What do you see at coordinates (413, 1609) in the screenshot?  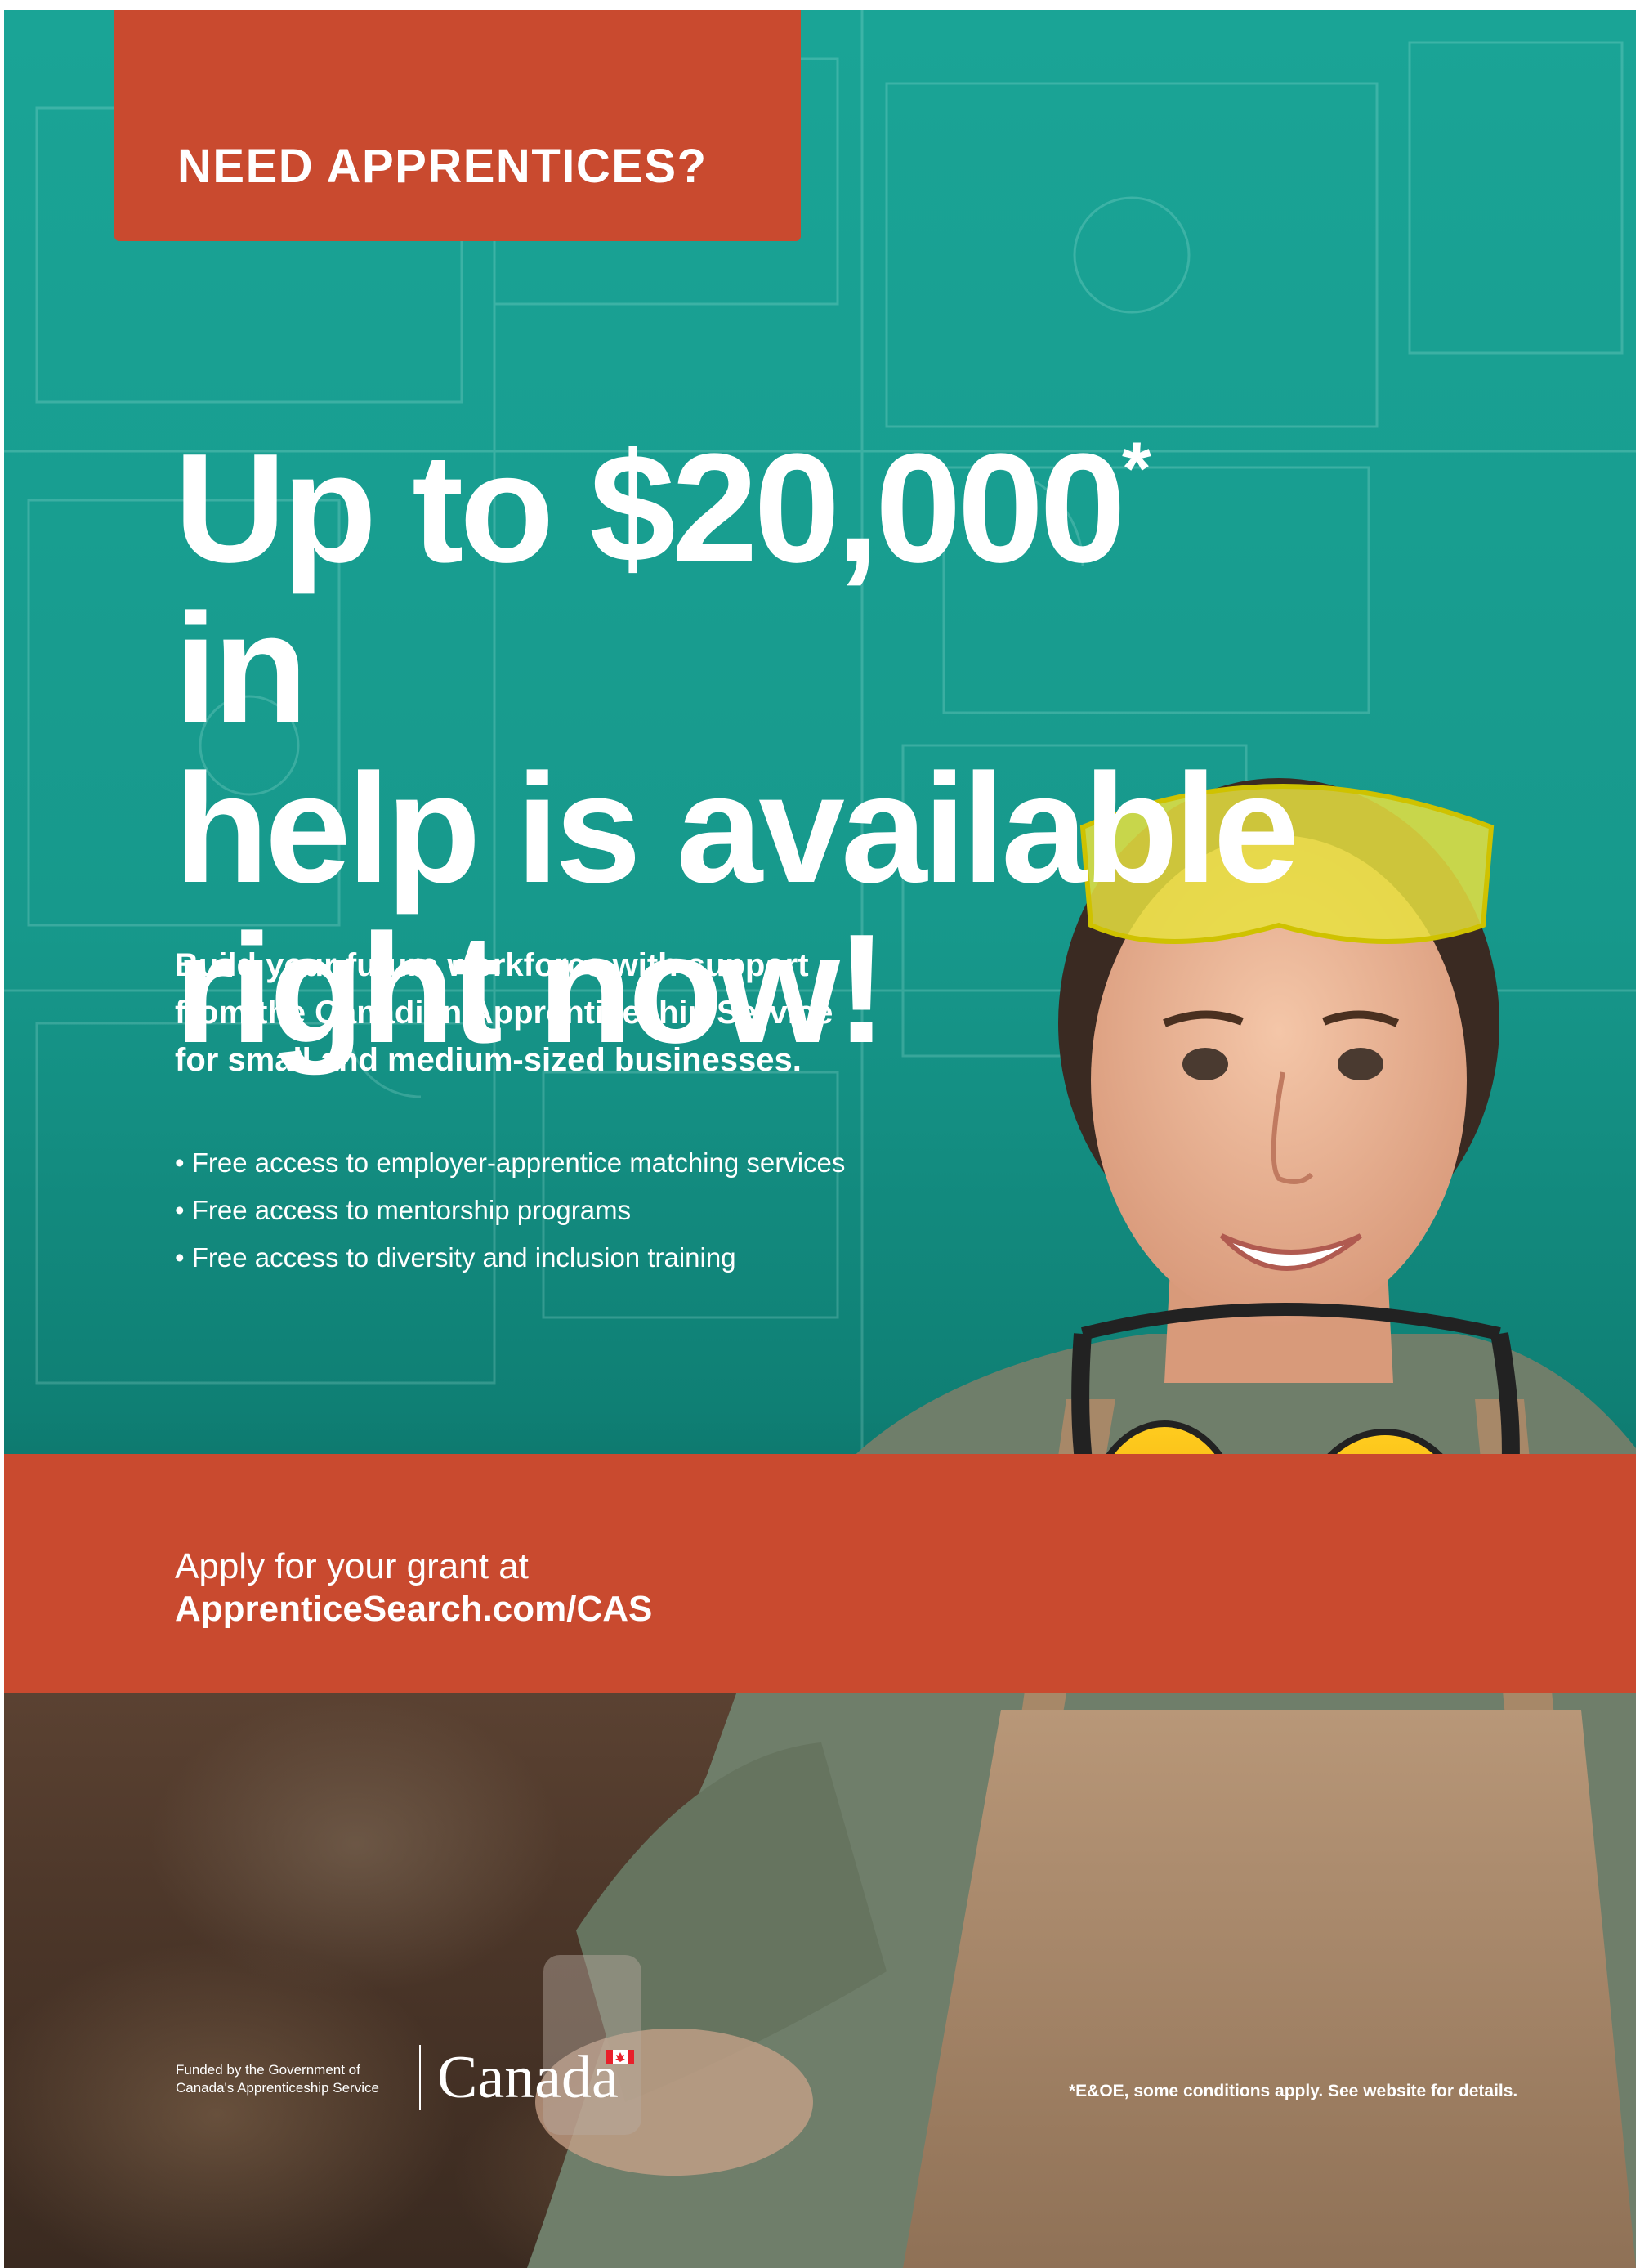 I see `cta-url-link: ApprenticeSearch.com/CAS` at bounding box center [413, 1609].